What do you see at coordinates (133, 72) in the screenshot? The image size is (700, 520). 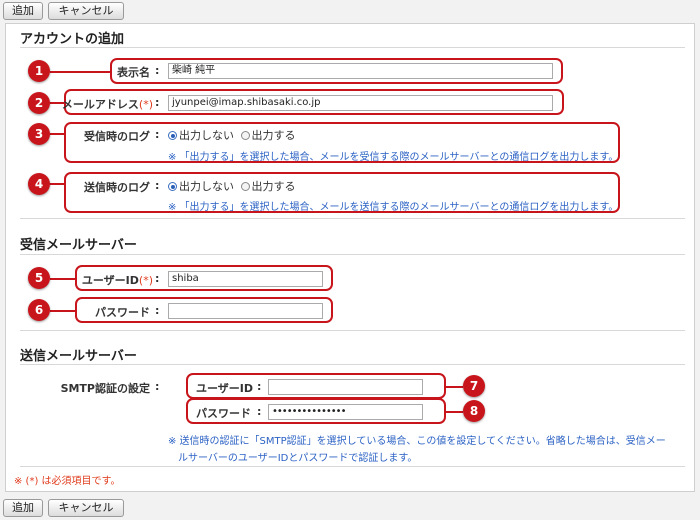 I see `display-name-label: 表示名` at bounding box center [133, 72].